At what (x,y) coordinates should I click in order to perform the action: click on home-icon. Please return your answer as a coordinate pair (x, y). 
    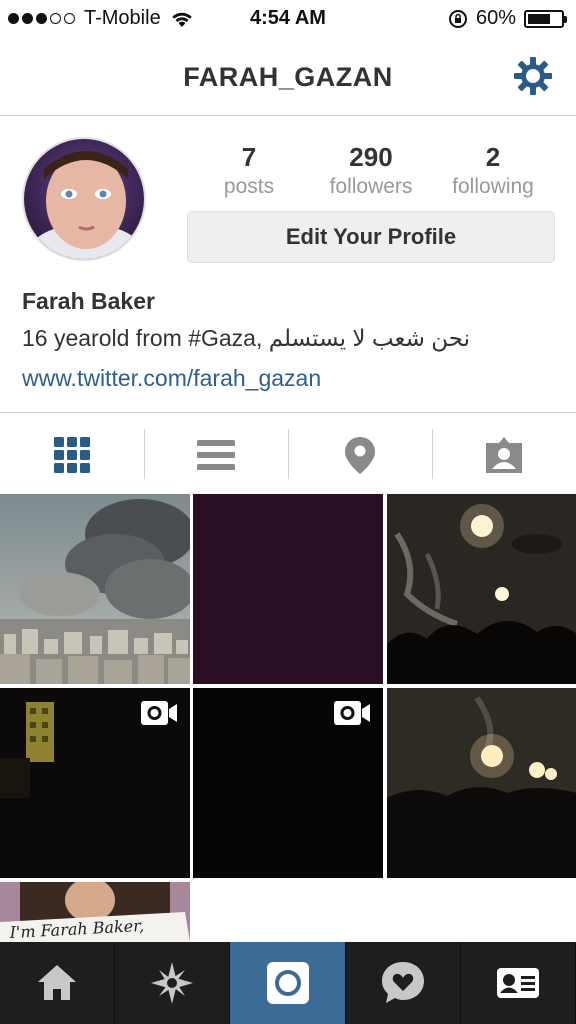
    Looking at the image, I should click on (57, 982).